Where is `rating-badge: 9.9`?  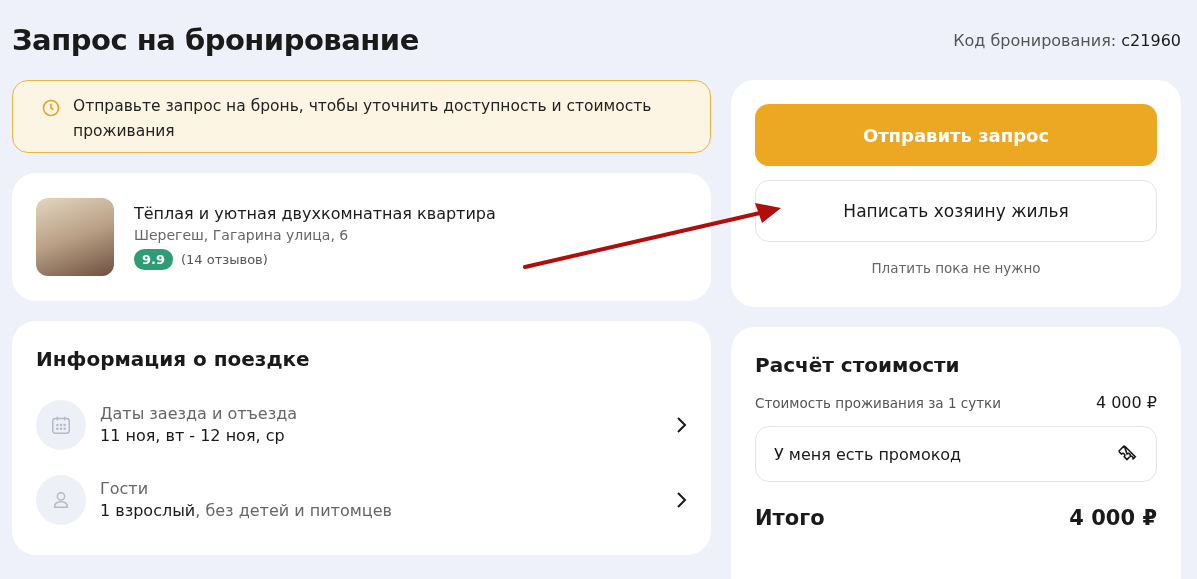
rating-badge: 9.9 is located at coordinates (154, 259).